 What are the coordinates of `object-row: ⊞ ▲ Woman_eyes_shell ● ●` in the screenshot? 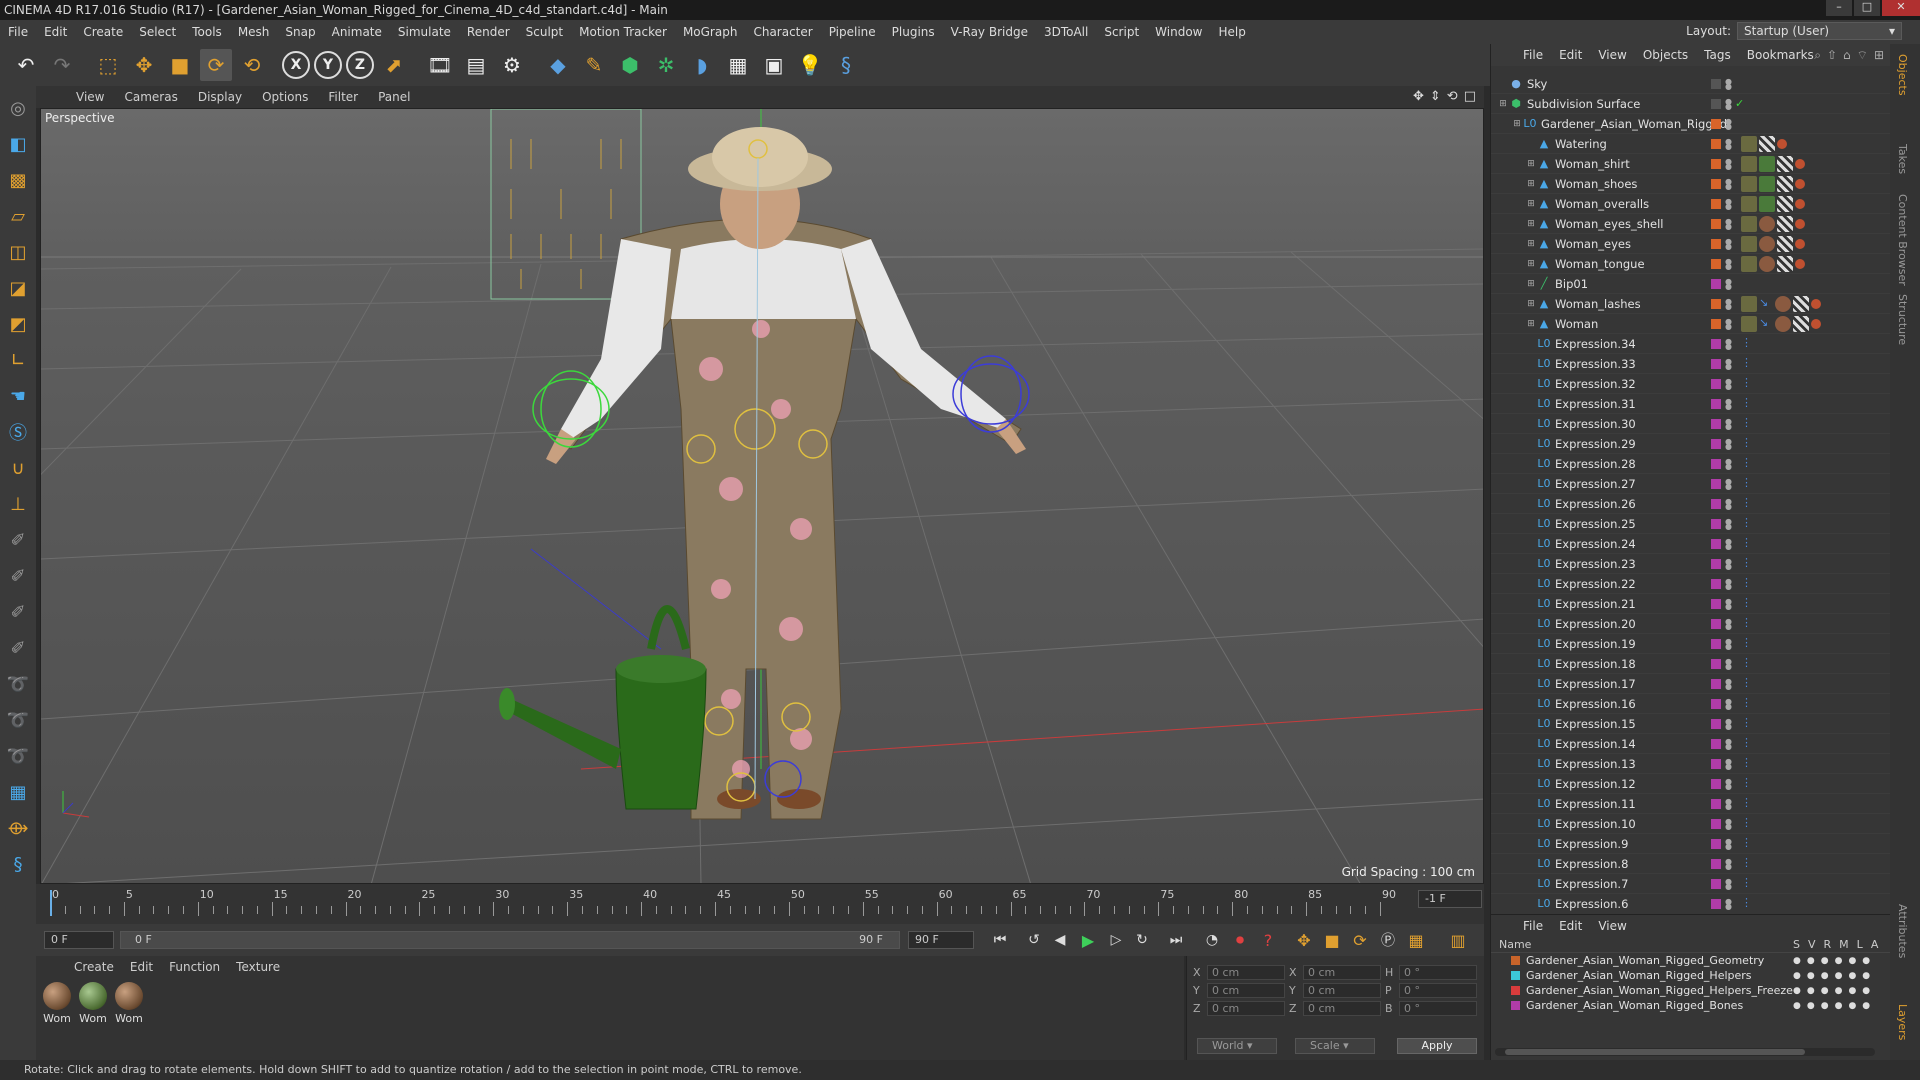 It's located at (1691, 224).